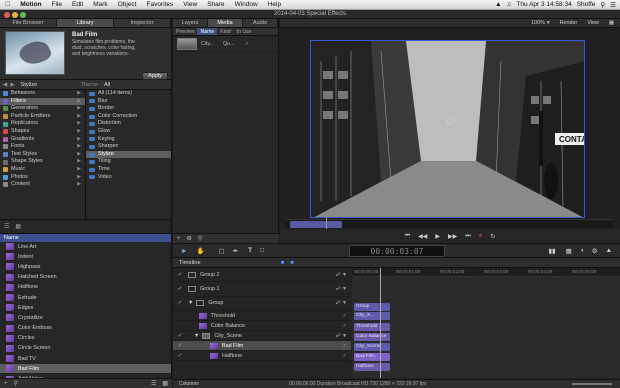 Image resolution: width=620 pixels, height=388 pixels. What do you see at coordinates (128, 170) in the screenshot?
I see `subcategory-item: Time` at bounding box center [128, 170].